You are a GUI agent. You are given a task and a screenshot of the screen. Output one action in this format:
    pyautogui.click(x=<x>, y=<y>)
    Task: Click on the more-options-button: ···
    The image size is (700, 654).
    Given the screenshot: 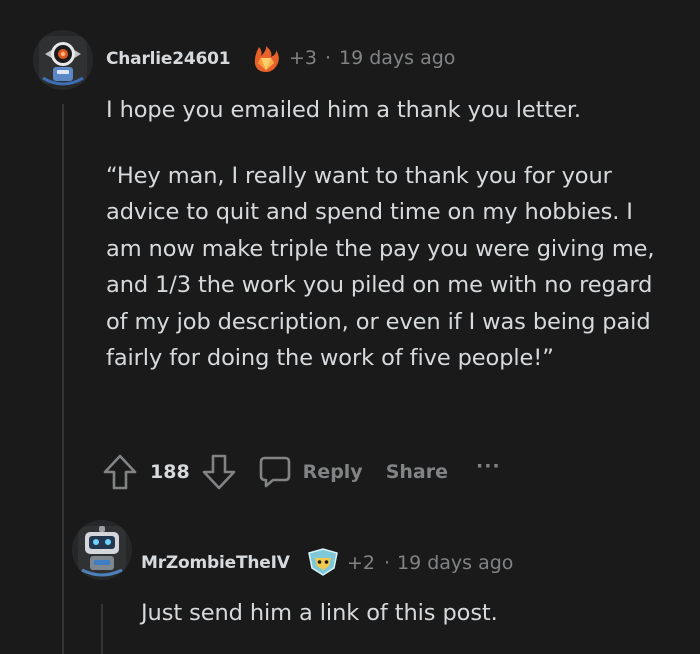 What is the action you would take?
    pyautogui.click(x=488, y=466)
    